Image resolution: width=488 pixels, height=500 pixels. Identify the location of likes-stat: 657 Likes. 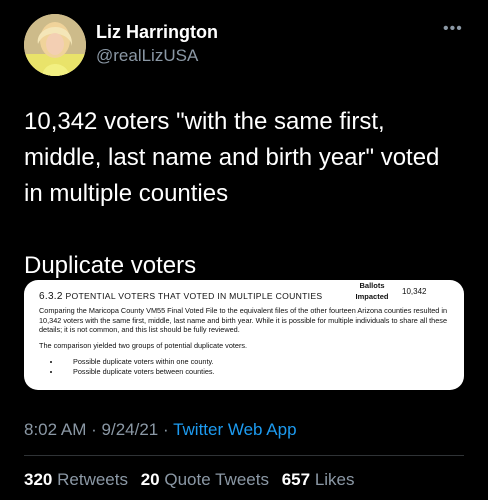
(318, 479).